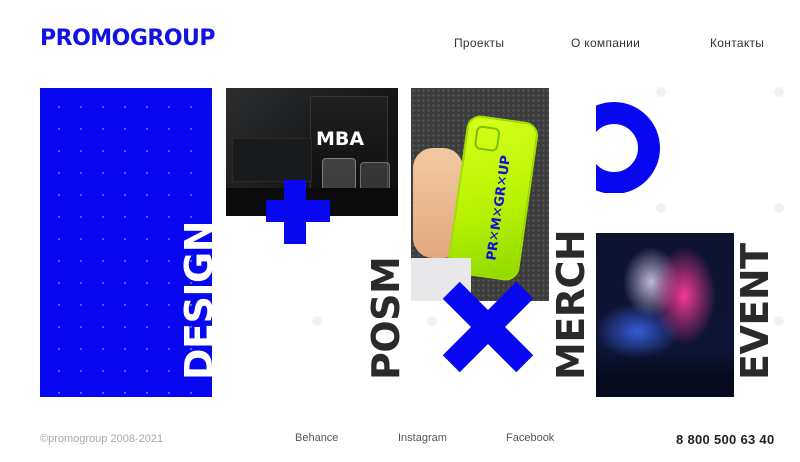  Describe the element at coordinates (530, 438) in the screenshot. I see `facebook-link: Facebook` at that location.